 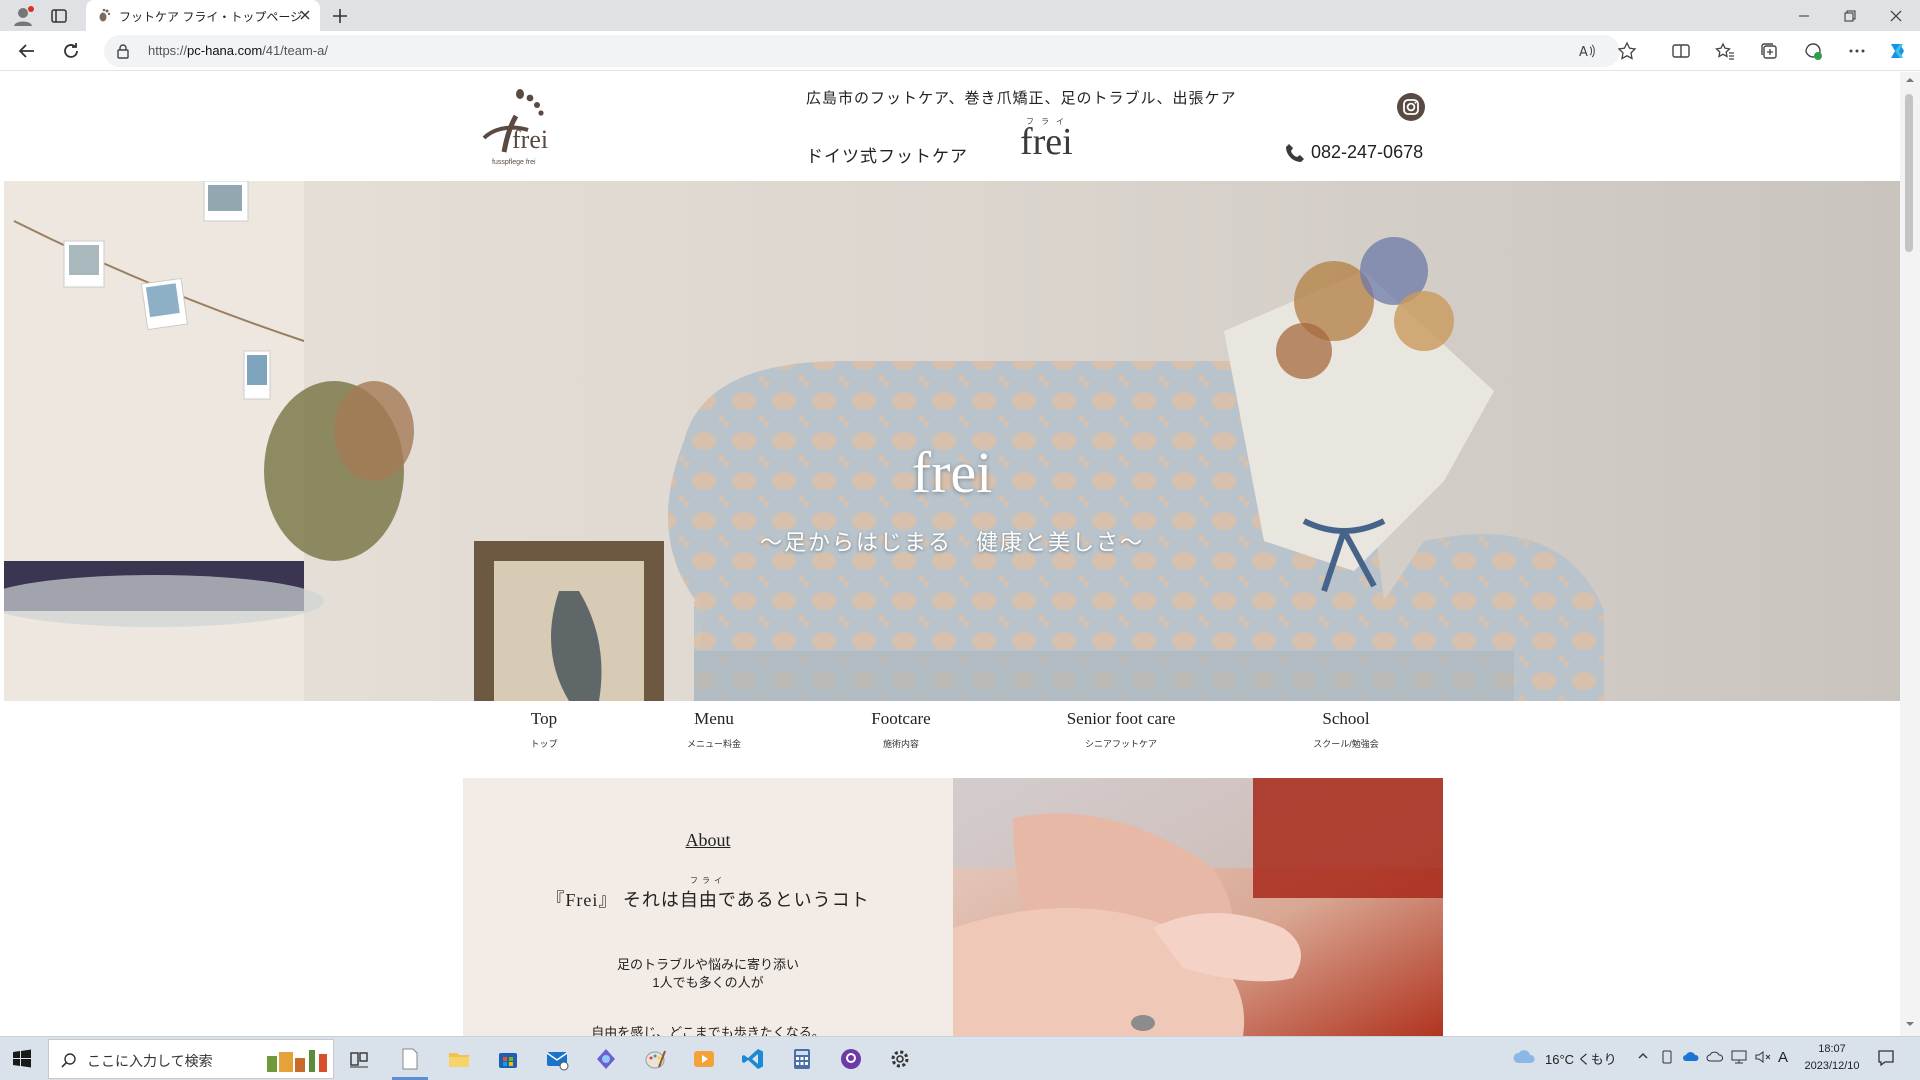 What do you see at coordinates (1739, 1057) in the screenshot?
I see `network-icon` at bounding box center [1739, 1057].